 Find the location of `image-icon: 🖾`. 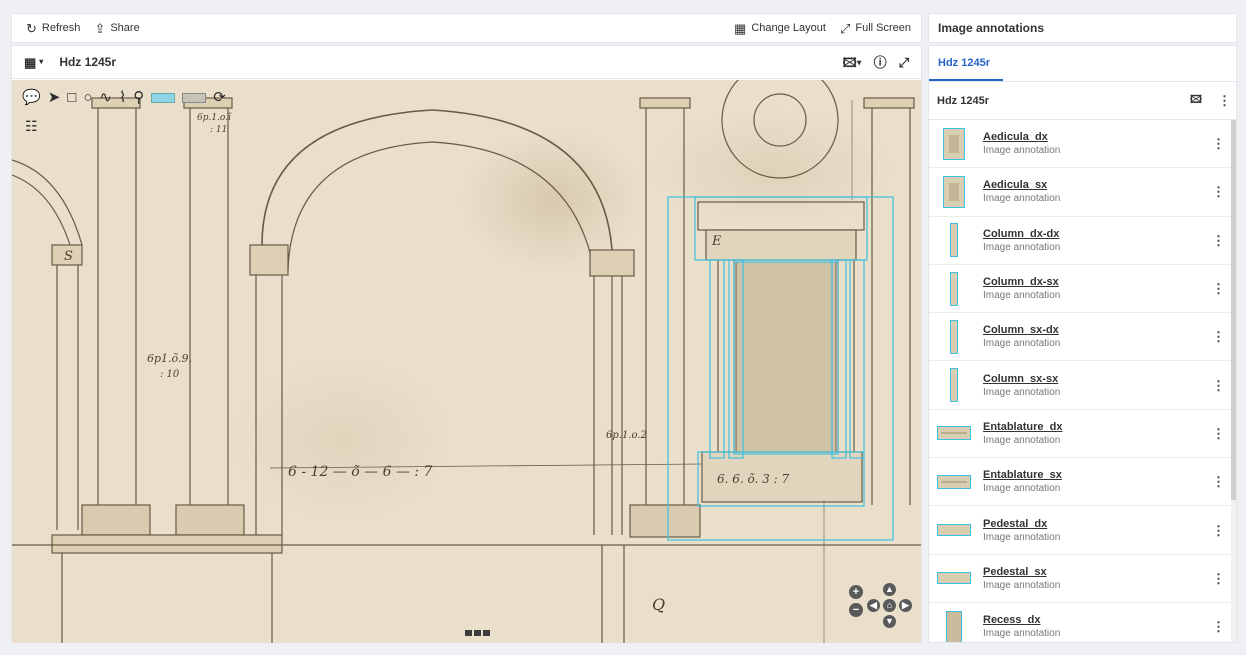

image-icon: 🖾 is located at coordinates (1196, 100).